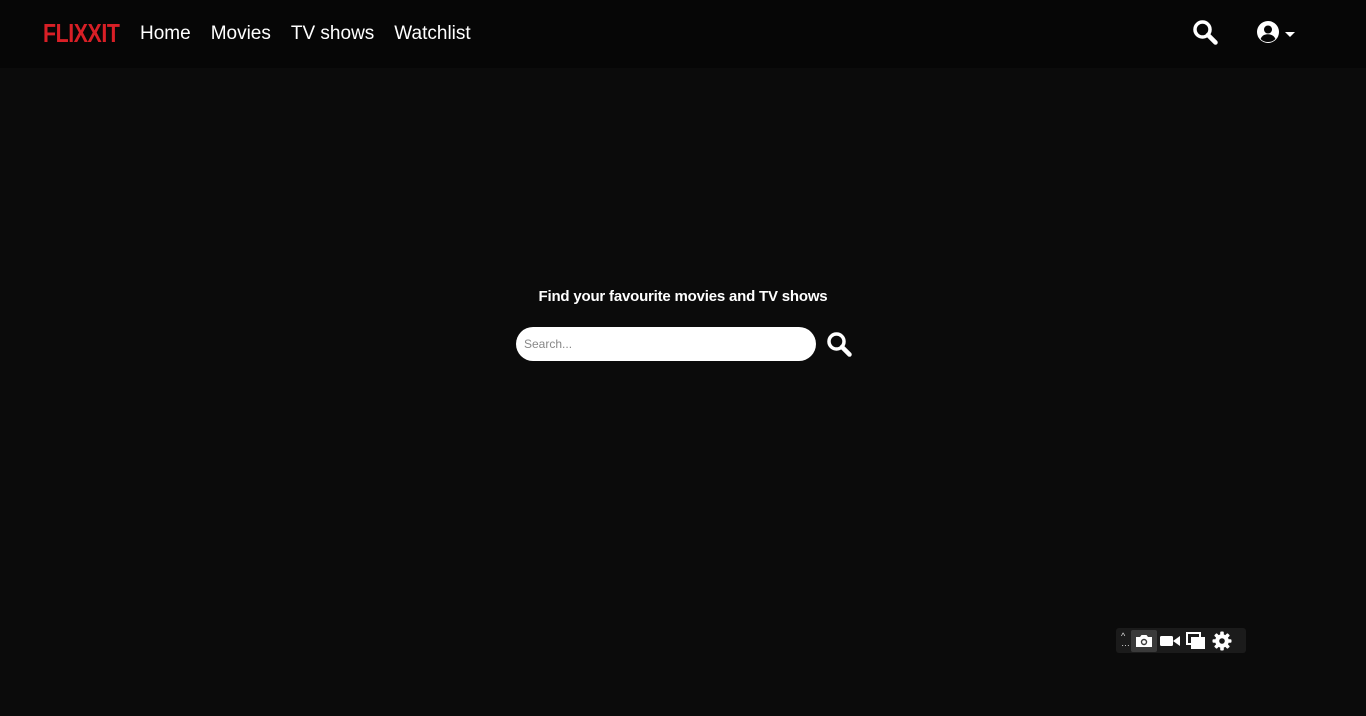  What do you see at coordinates (332, 34) in the screenshot?
I see `nav-tv-shows-link: TV shows` at bounding box center [332, 34].